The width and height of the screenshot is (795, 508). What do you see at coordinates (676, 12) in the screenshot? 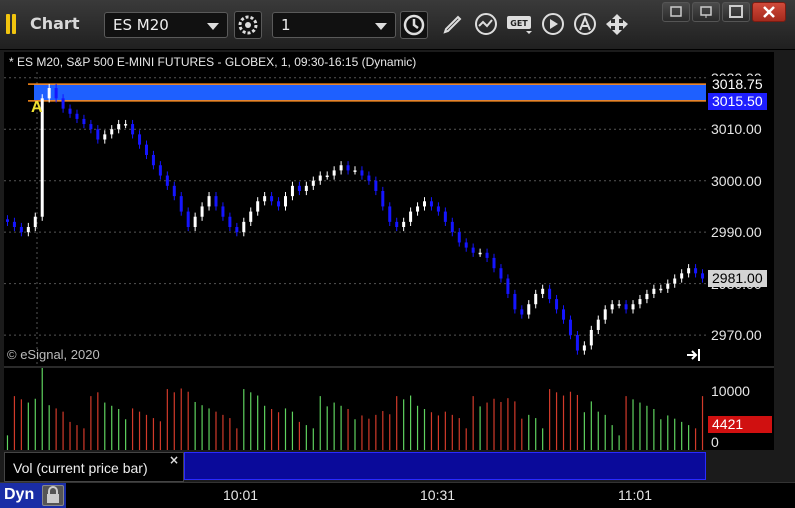
I see `restore-icon` at bounding box center [676, 12].